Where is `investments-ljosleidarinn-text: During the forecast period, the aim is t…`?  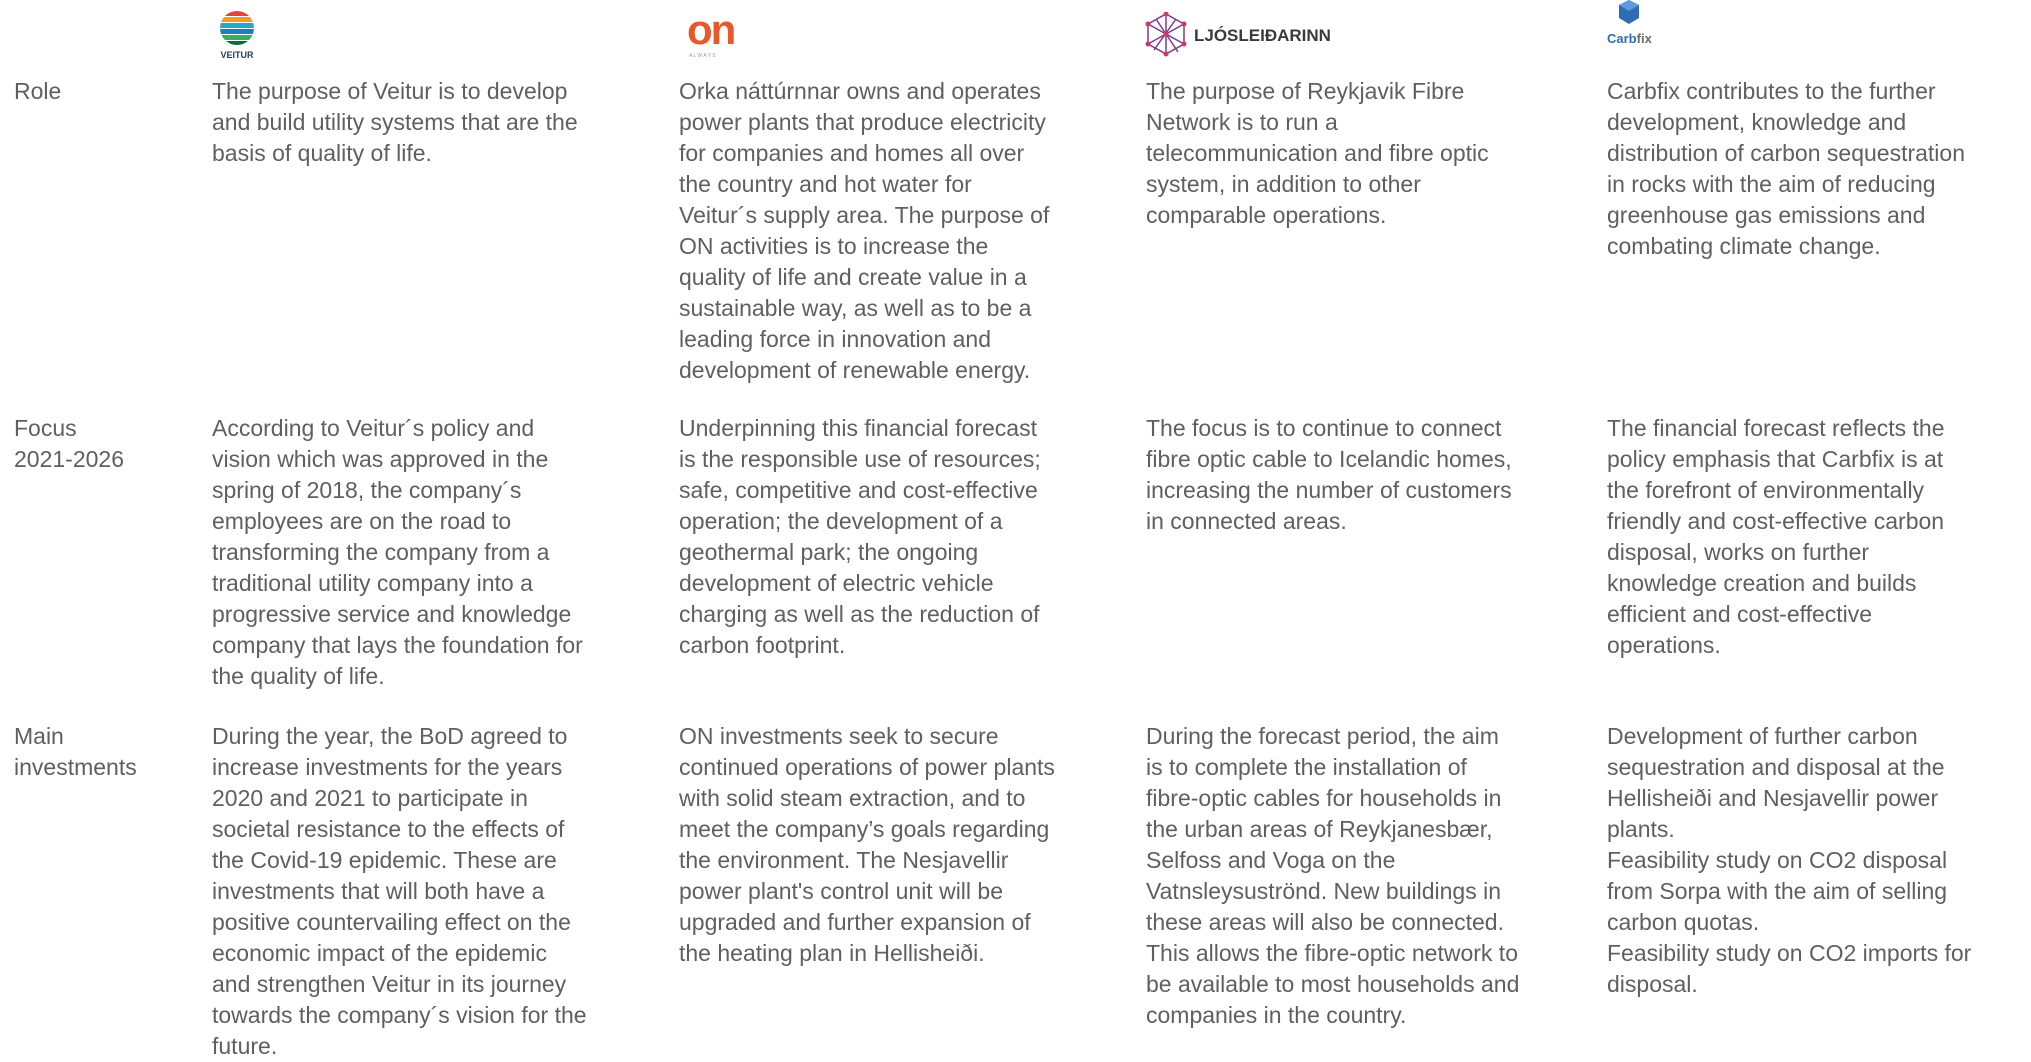 investments-ljosleidarinn-text: During the forecast period, the aim is t… is located at coordinates (1333, 875).